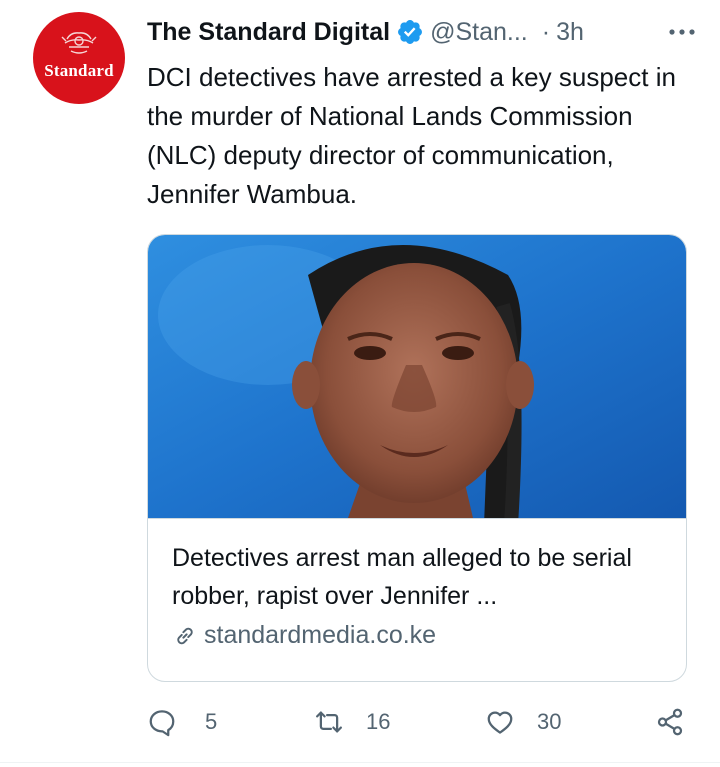  I want to click on avatar-logo-text: Standard, so click(79, 70).